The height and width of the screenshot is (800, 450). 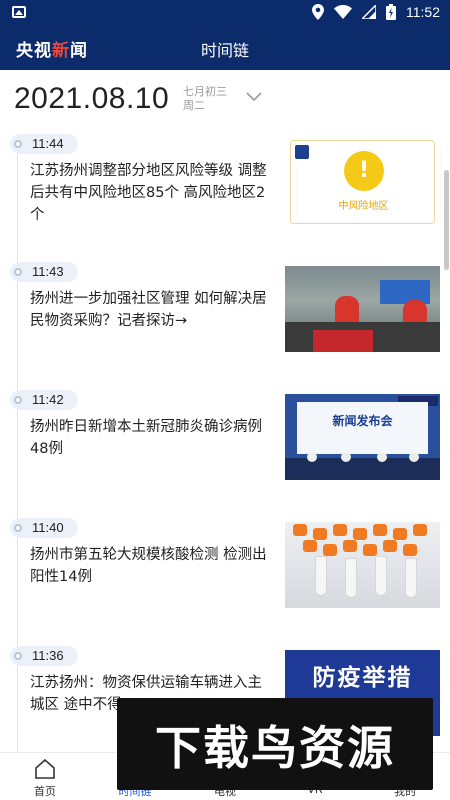 What do you see at coordinates (362, 421) in the screenshot?
I see `press-title: 新闻发布会` at bounding box center [362, 421].